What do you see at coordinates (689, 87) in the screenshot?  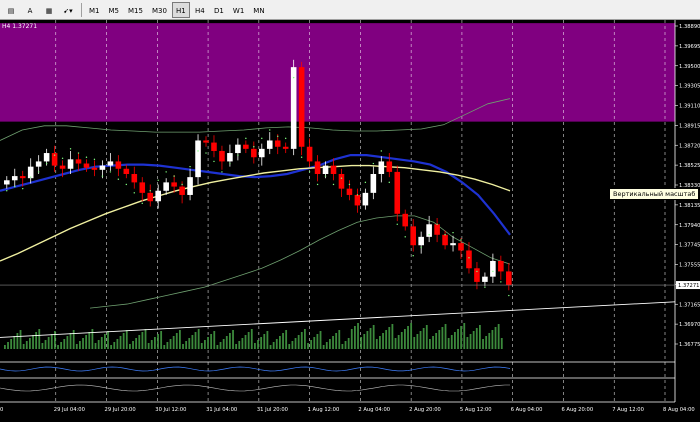 I see `y-tick-label: 1.39305` at bounding box center [689, 87].